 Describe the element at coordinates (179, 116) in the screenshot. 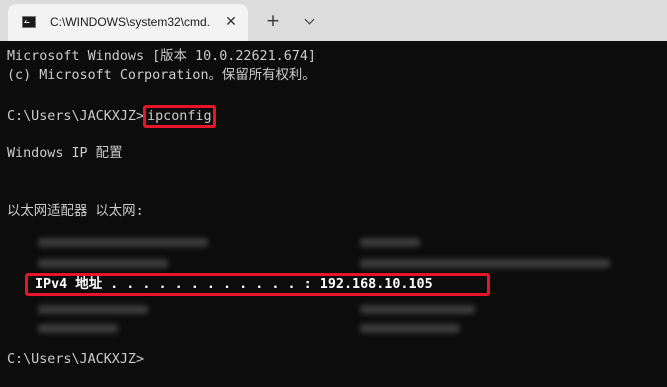

I see `ipconfig-command: ipconfig` at that location.